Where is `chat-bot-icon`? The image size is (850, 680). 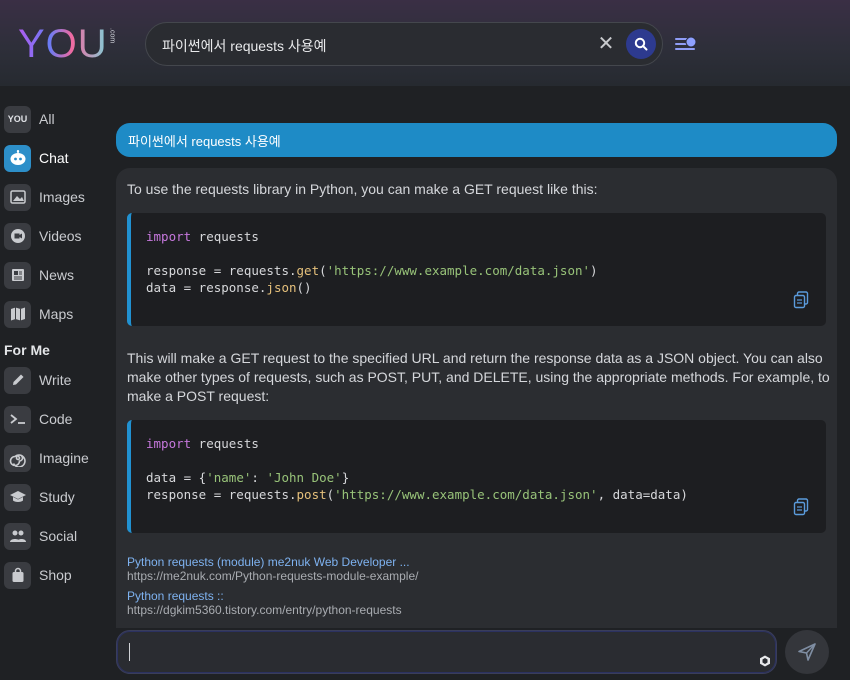
chat-bot-icon is located at coordinates (17, 158).